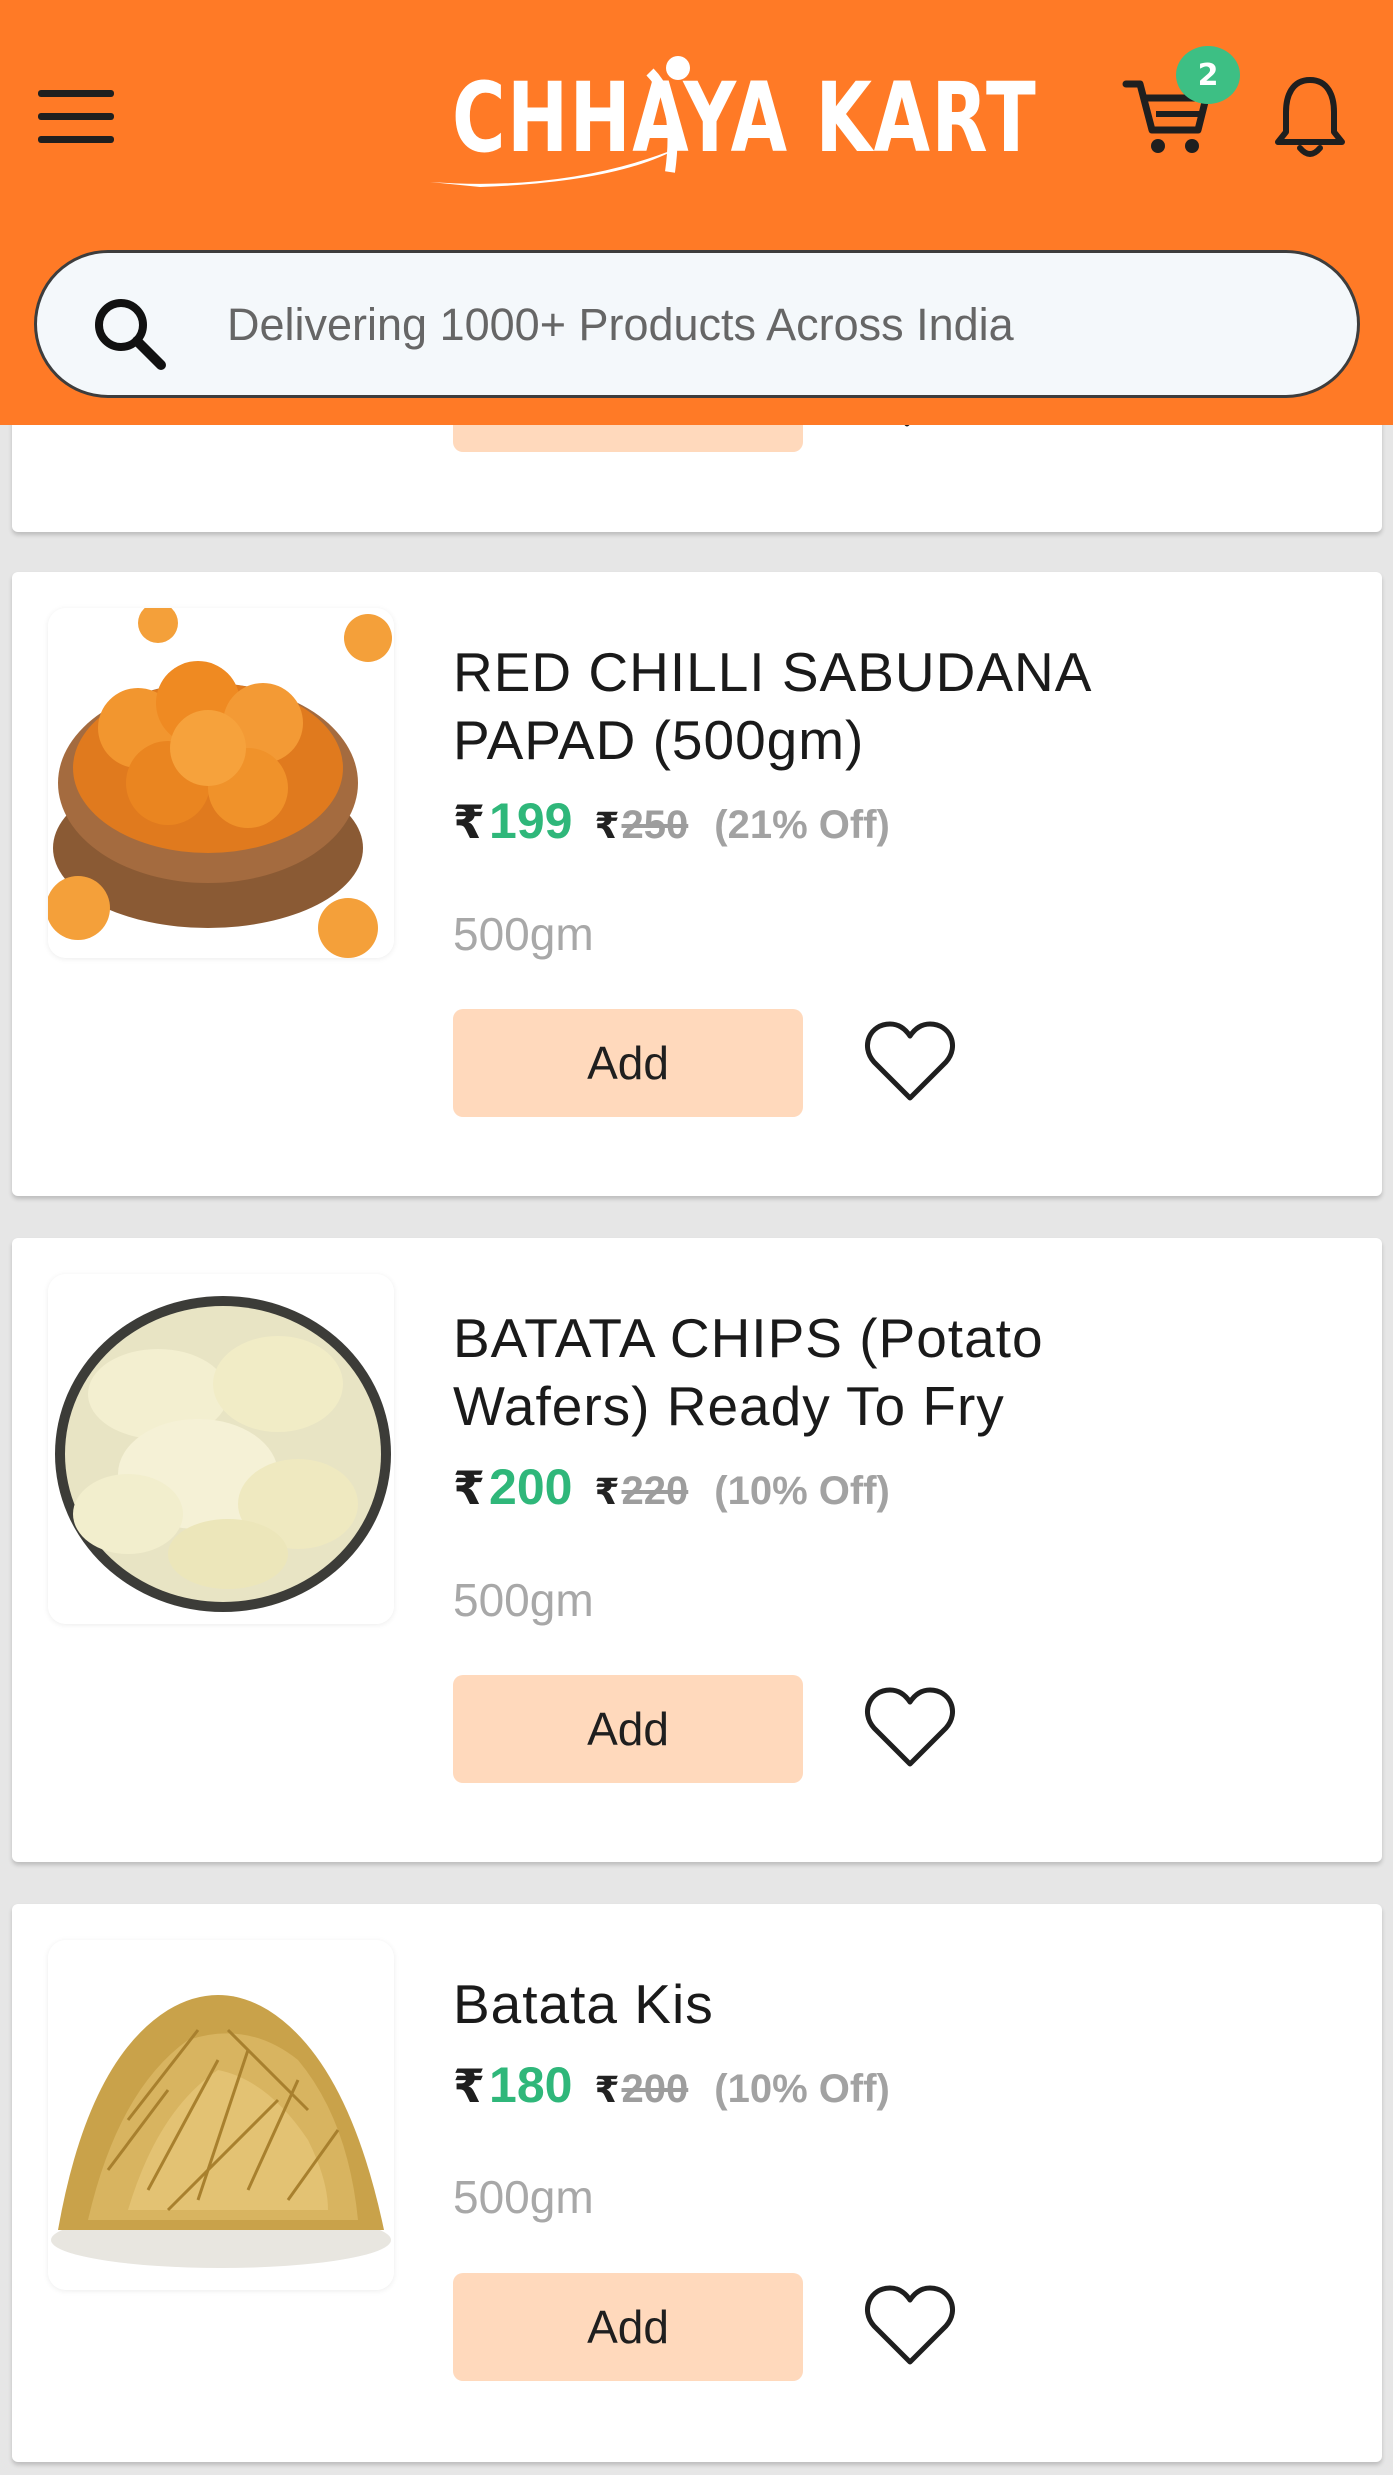 The width and height of the screenshot is (1393, 2475). I want to click on mrp-price: 200, so click(655, 2089).